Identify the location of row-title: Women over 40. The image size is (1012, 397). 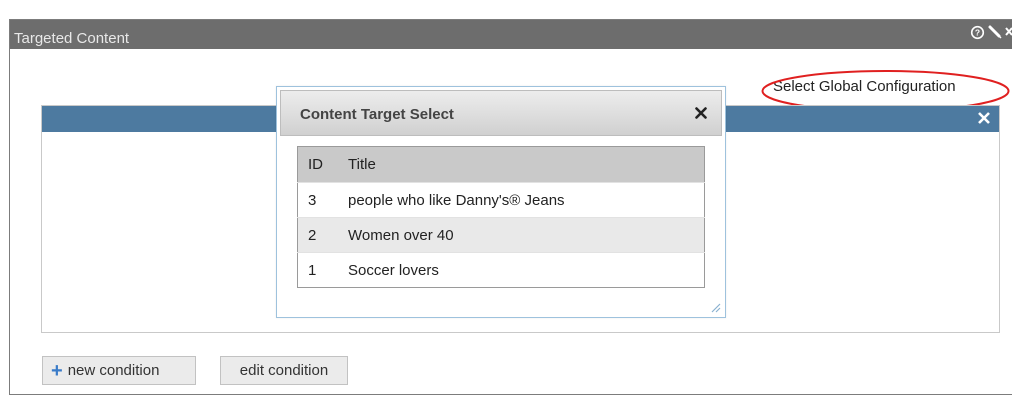
(401, 235).